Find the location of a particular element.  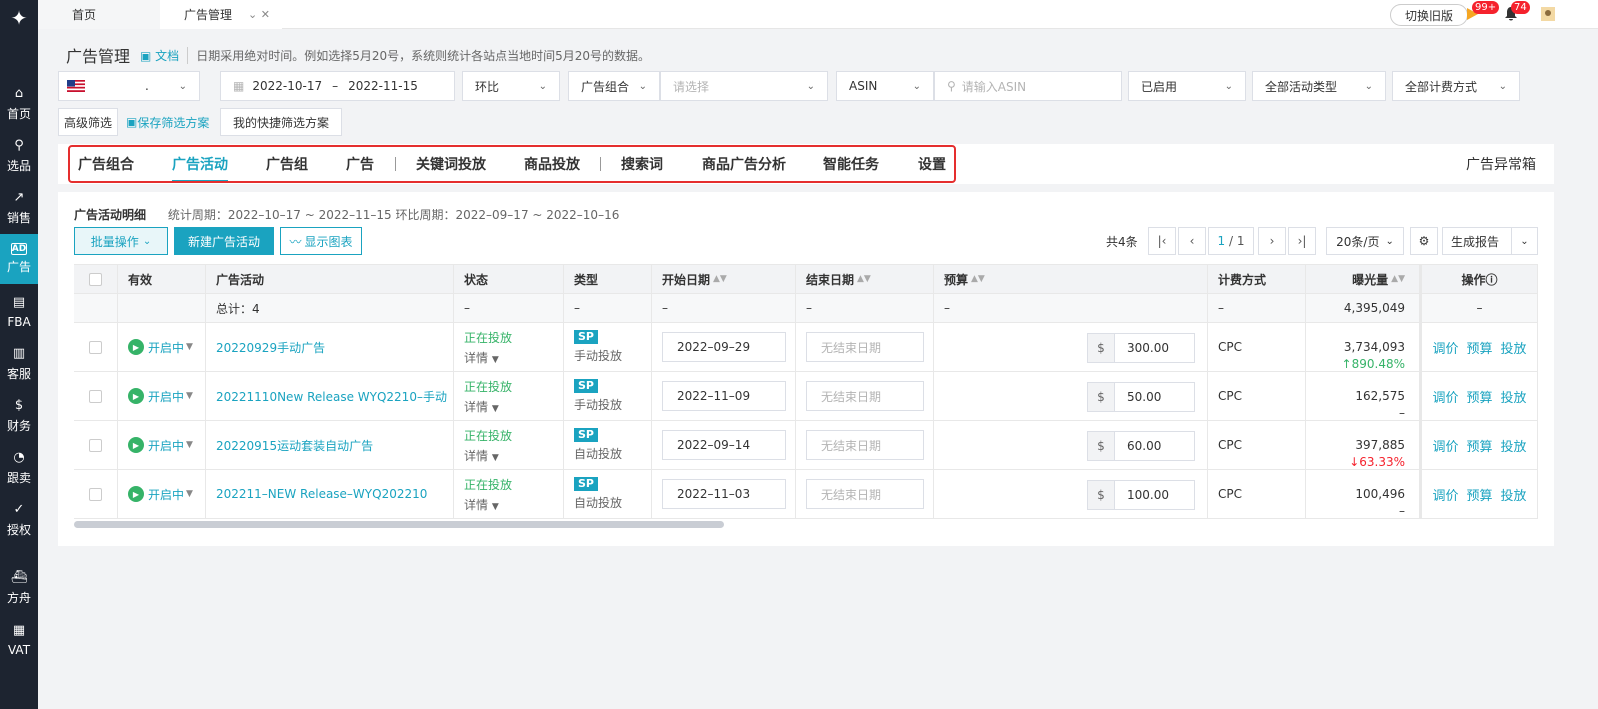

tab-portfolio: 广告组合 is located at coordinates (106, 164).